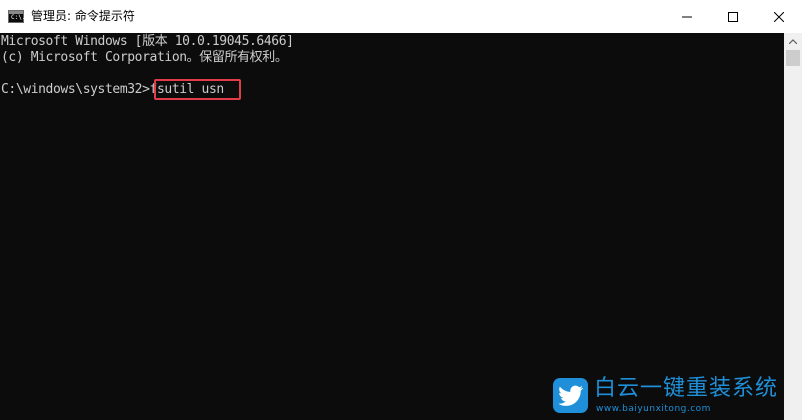 The image size is (802, 420). What do you see at coordinates (793, 226) in the screenshot?
I see `vertical-scrollbar` at bounding box center [793, 226].